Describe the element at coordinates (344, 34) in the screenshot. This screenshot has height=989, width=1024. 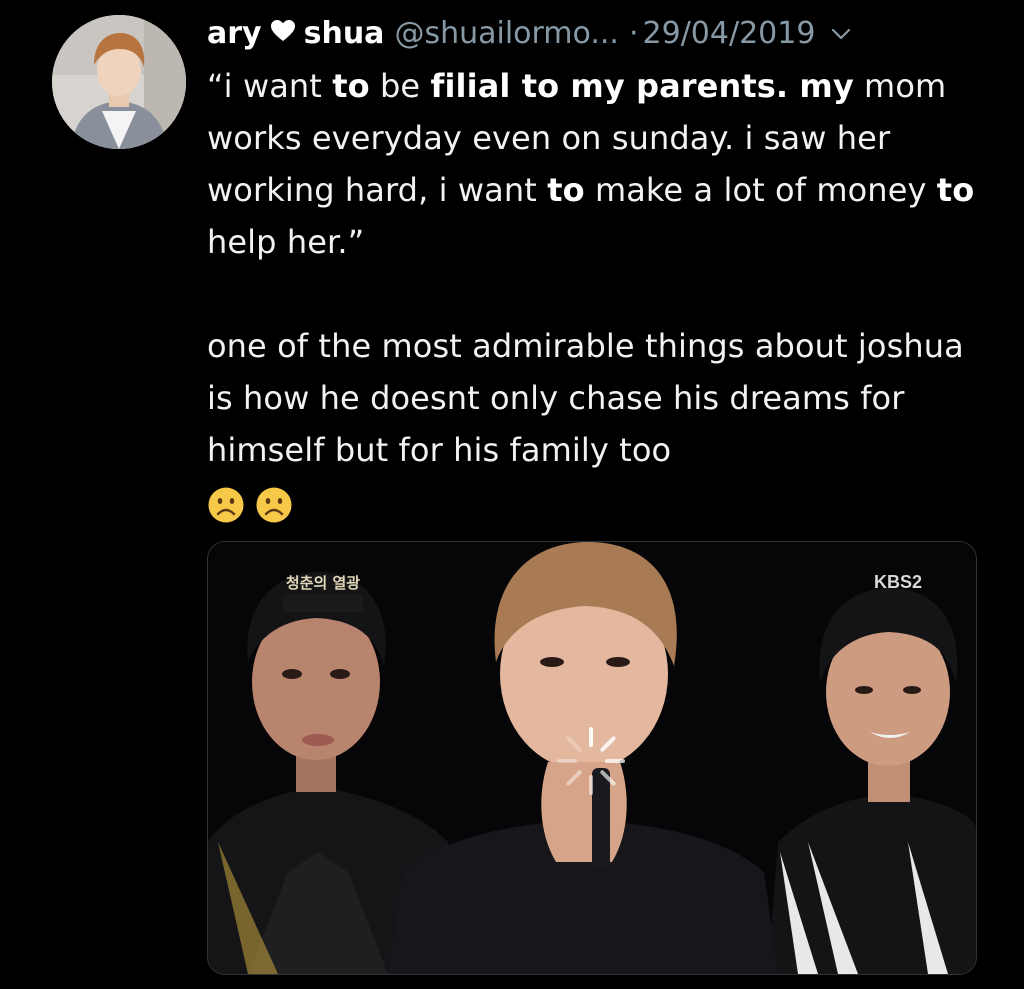
I see `display-name-part2: shua` at that location.